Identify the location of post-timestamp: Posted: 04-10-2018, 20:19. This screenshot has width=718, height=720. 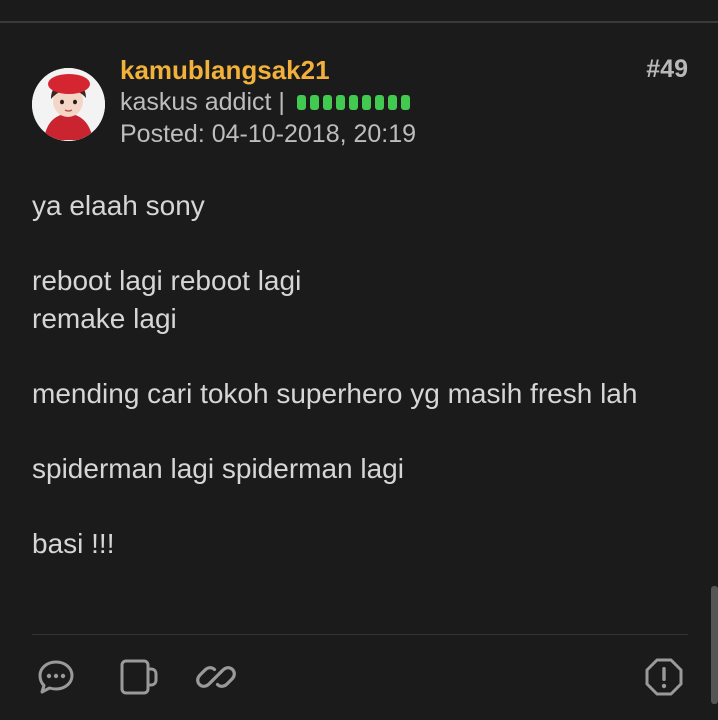
(268, 134).